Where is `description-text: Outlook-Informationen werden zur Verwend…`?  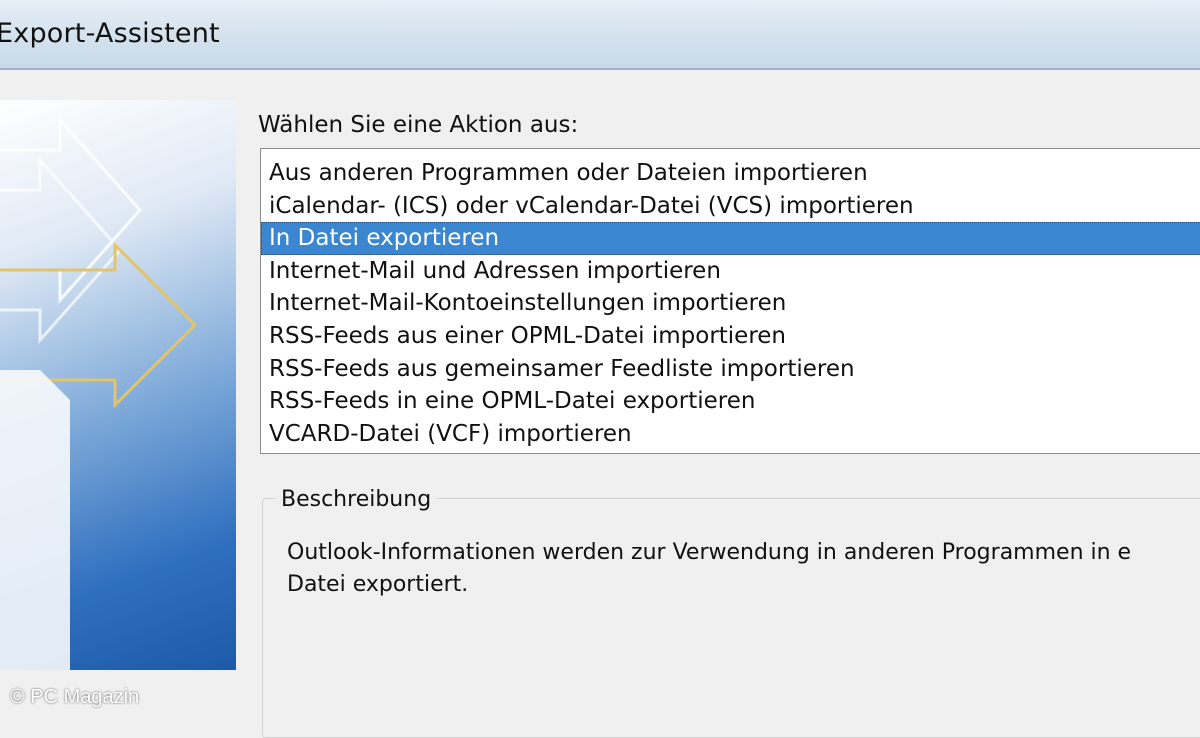
description-text: Outlook-Informationen werden zur Verwend… is located at coordinates (709, 568).